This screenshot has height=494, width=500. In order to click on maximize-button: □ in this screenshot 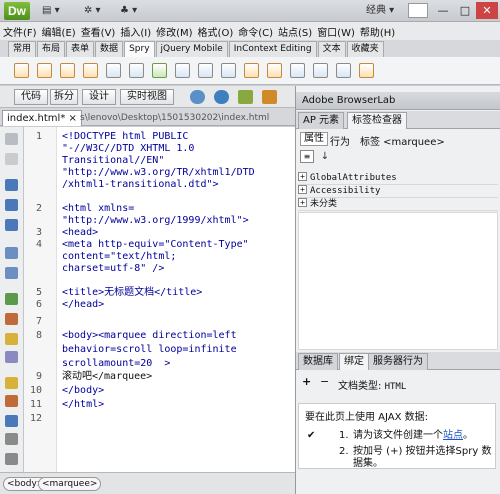, I will do `click(465, 10)`.